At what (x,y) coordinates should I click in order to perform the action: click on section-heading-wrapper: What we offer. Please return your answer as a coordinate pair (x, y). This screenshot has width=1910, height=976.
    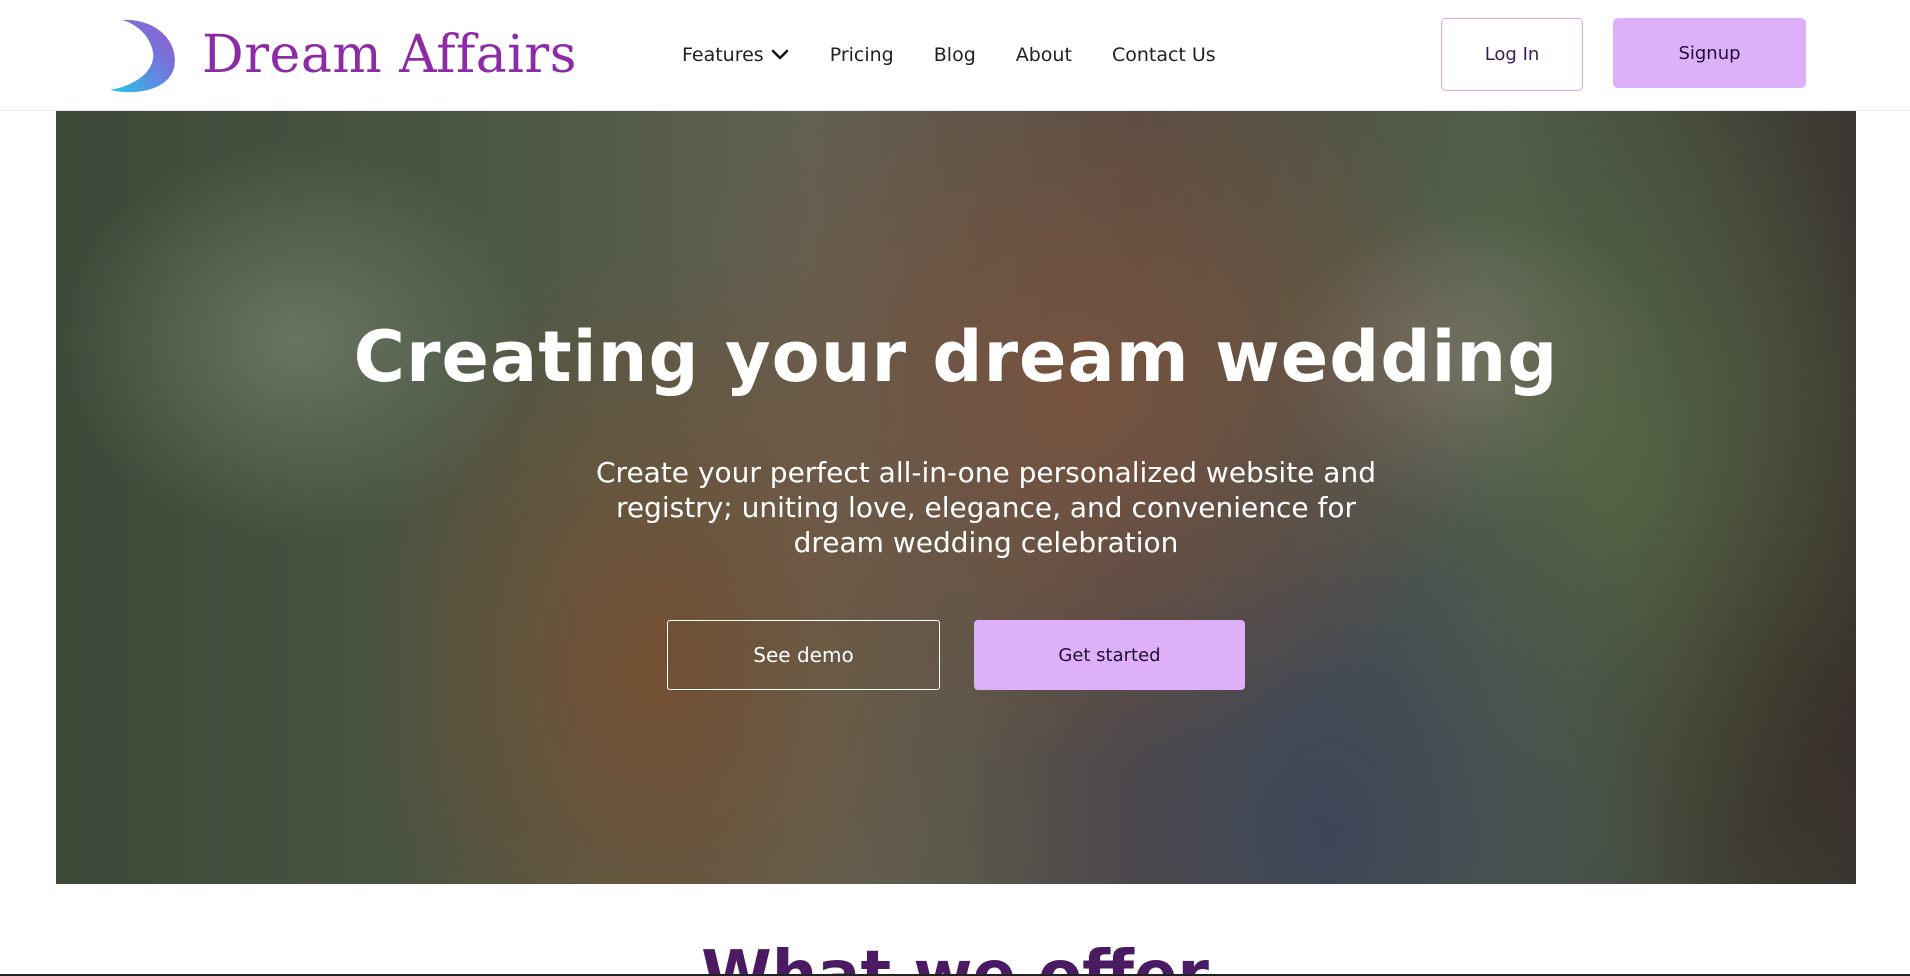
    Looking at the image, I should click on (955, 955).